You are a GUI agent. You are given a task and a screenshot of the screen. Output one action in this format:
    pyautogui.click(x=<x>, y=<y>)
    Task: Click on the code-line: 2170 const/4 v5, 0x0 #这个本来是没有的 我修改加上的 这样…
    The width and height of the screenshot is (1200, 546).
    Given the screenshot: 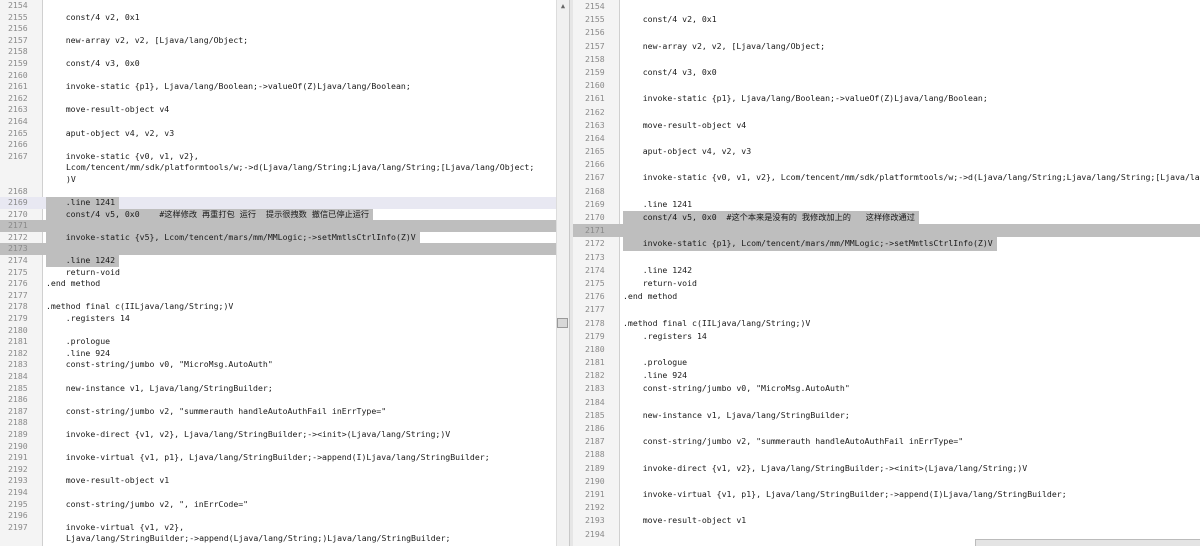 What is the action you would take?
    pyautogui.click(x=886, y=218)
    